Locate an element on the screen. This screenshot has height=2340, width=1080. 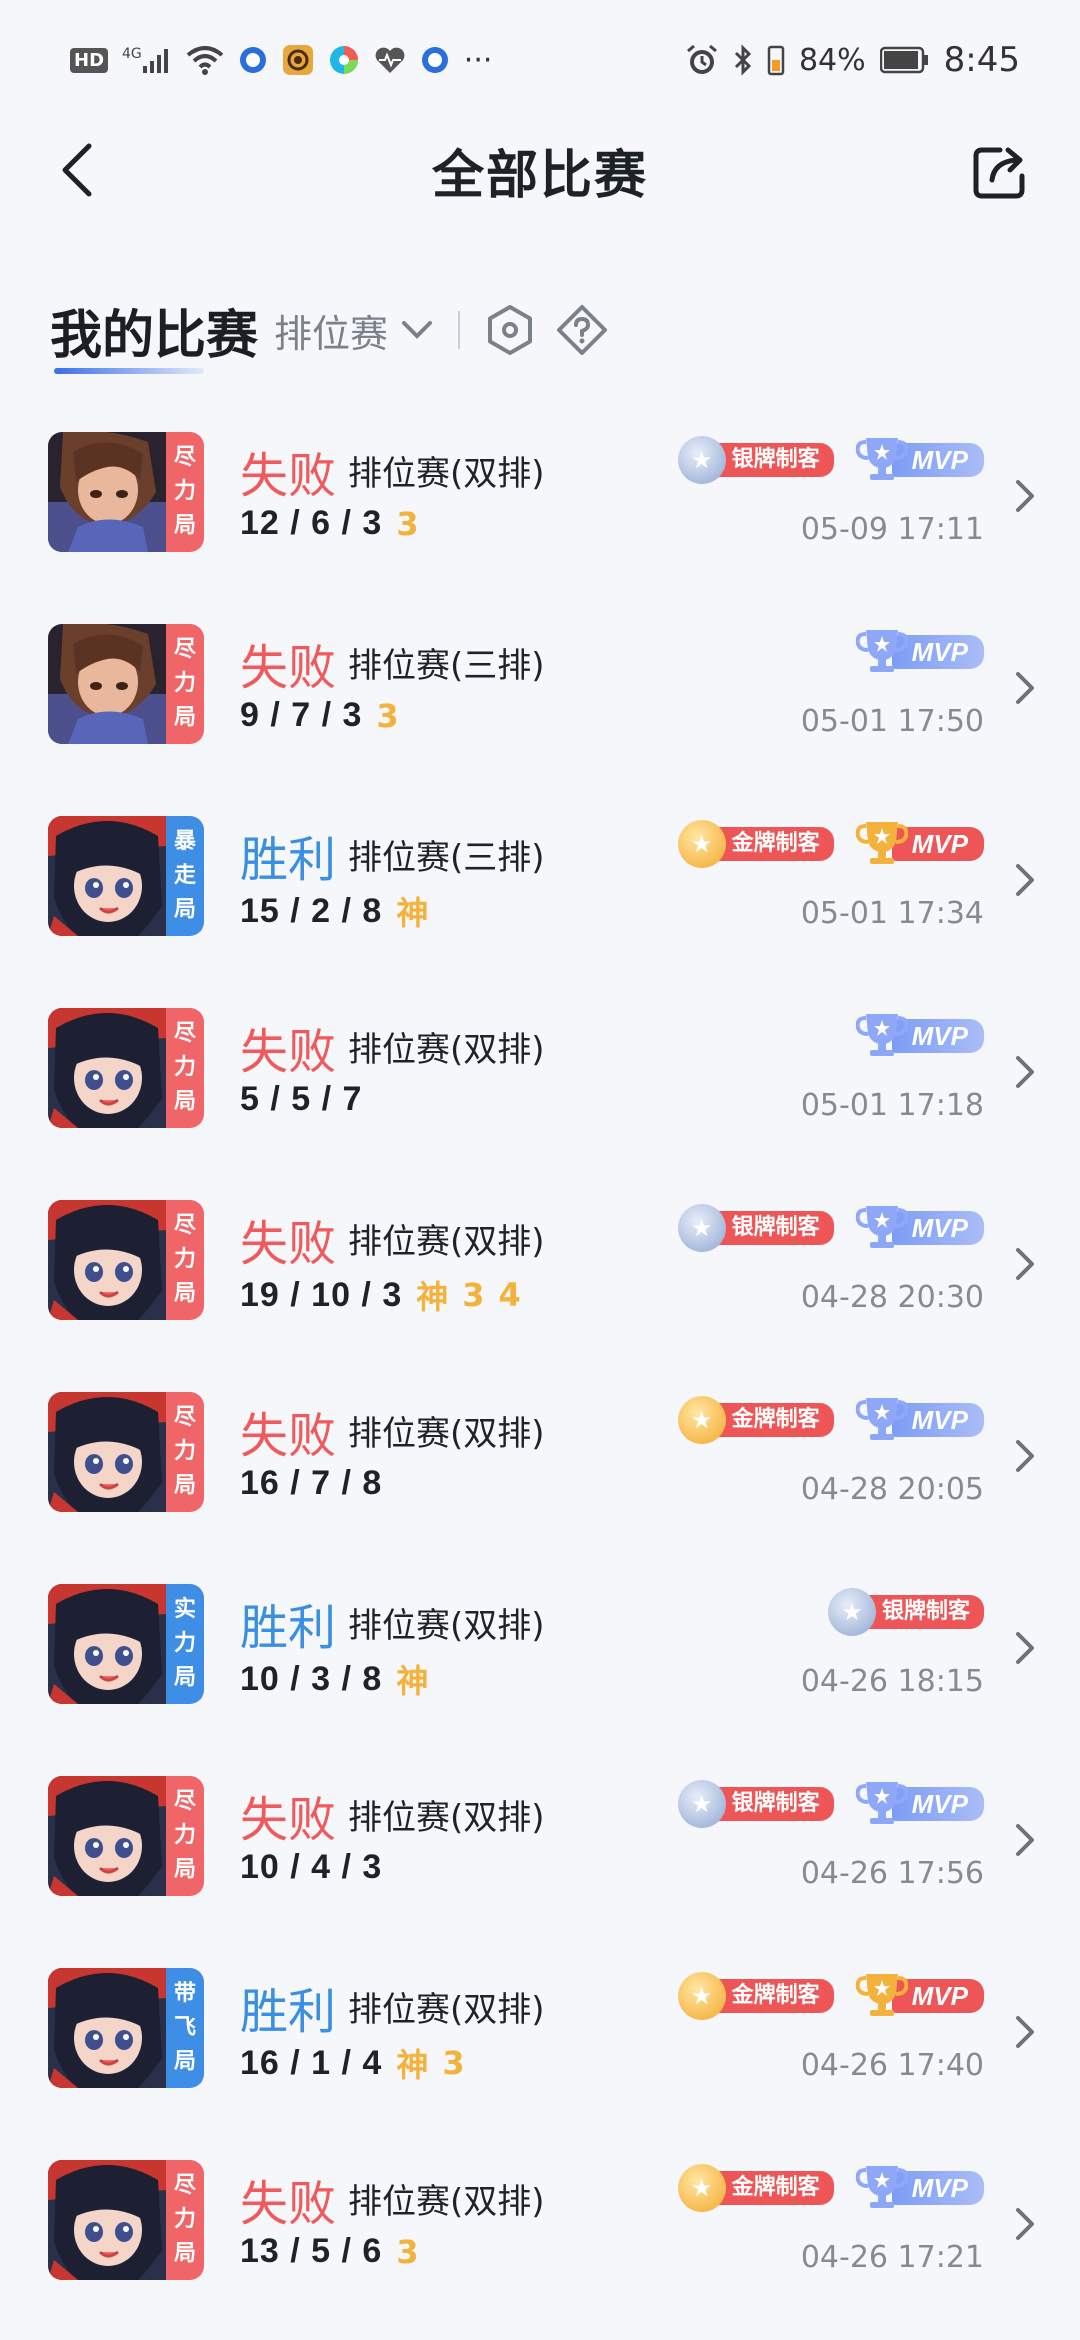
kda-score: 5 / 5 / 7 is located at coordinates (301, 1099).